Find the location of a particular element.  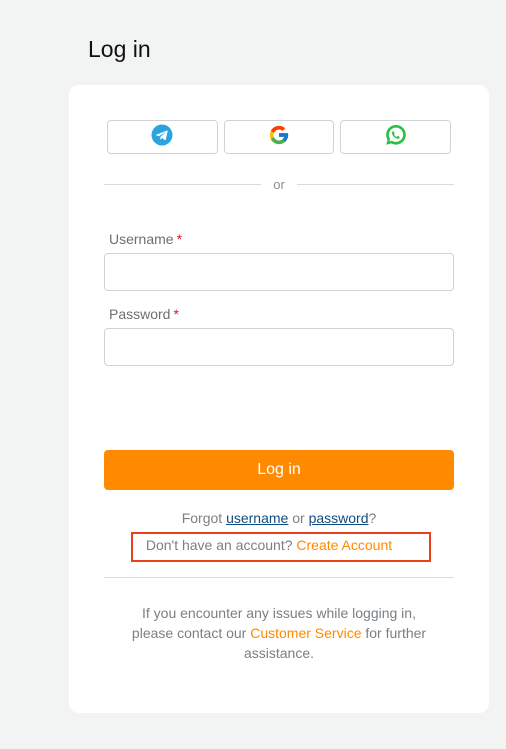

no-account-text: Don't have an account? is located at coordinates (219, 545).